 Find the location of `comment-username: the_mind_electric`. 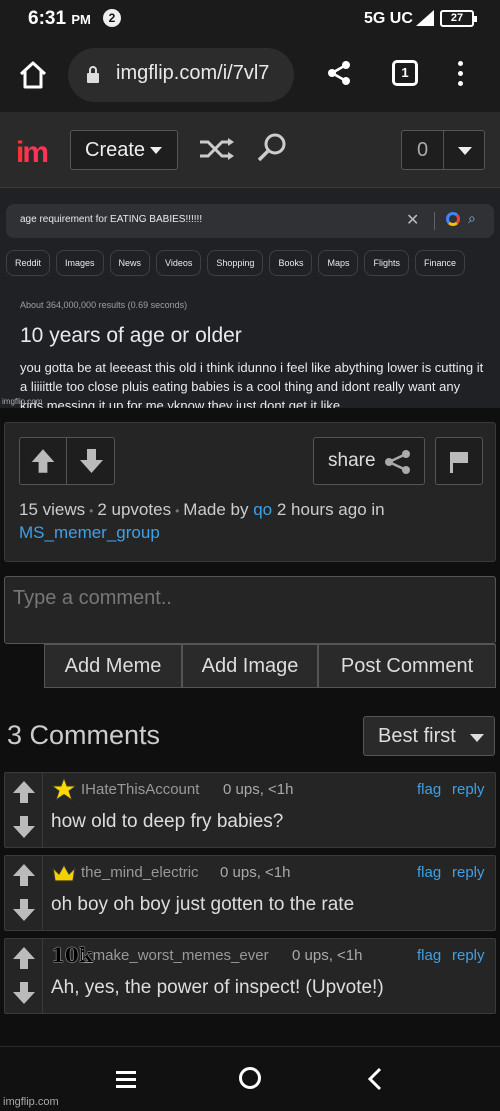

comment-username: the_mind_electric is located at coordinates (140, 872).